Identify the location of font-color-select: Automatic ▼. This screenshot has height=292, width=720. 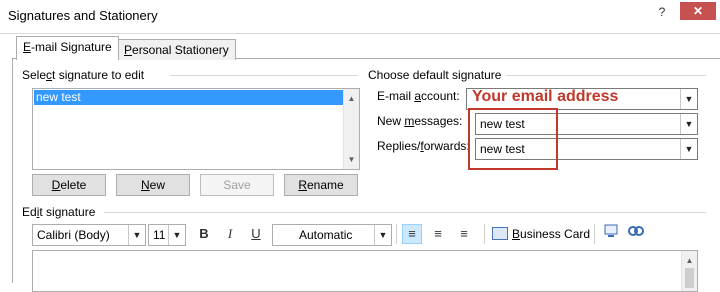
(332, 235).